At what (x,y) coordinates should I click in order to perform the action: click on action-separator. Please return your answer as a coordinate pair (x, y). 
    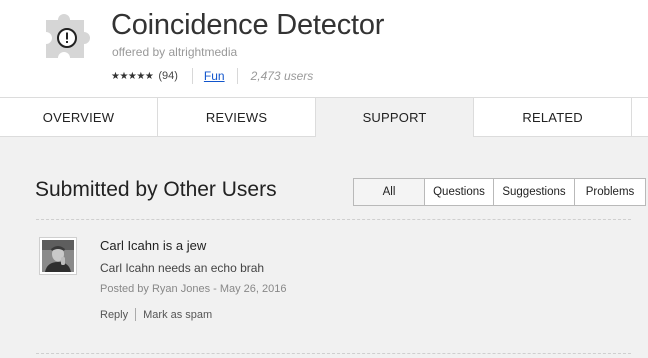
    Looking at the image, I should click on (136, 314).